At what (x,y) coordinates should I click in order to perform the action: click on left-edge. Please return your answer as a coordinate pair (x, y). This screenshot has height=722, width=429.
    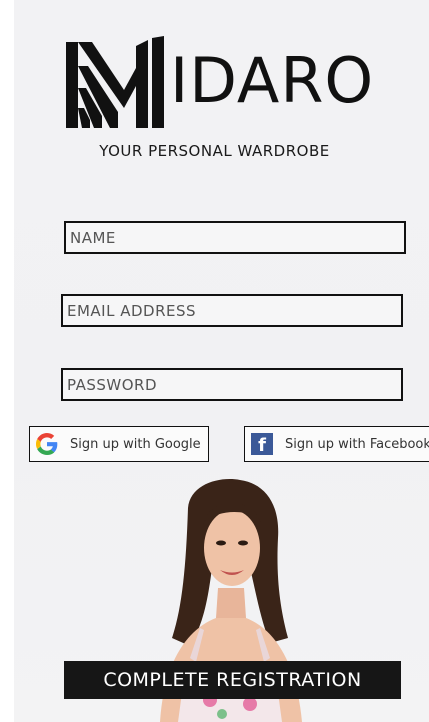
    Looking at the image, I should click on (7, 361).